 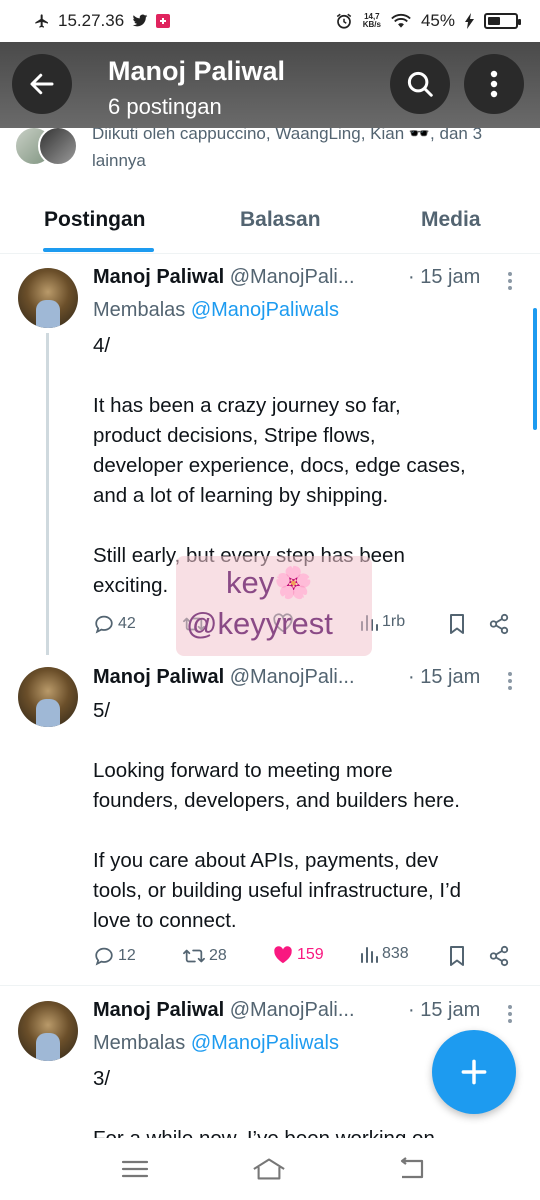 What do you see at coordinates (270, 21) in the screenshot?
I see `status-bar: 15.27.36 14,7 KB/s 45%` at bounding box center [270, 21].